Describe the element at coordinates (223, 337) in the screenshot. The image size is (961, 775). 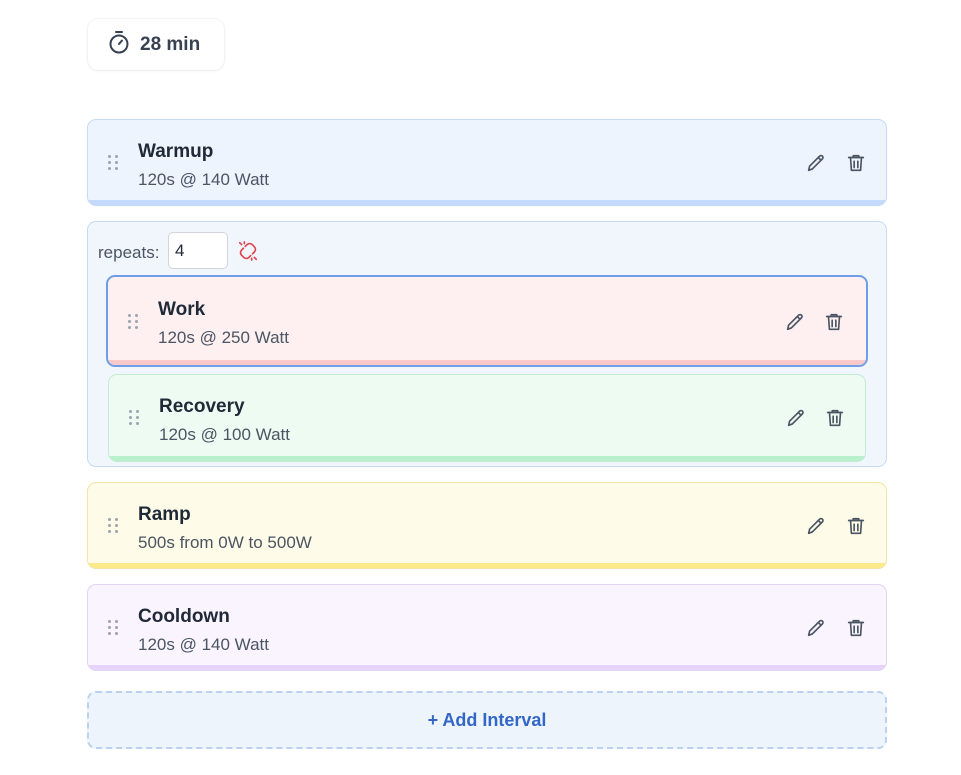
I see `interval-detail: 120s @ 250 Watt` at that location.